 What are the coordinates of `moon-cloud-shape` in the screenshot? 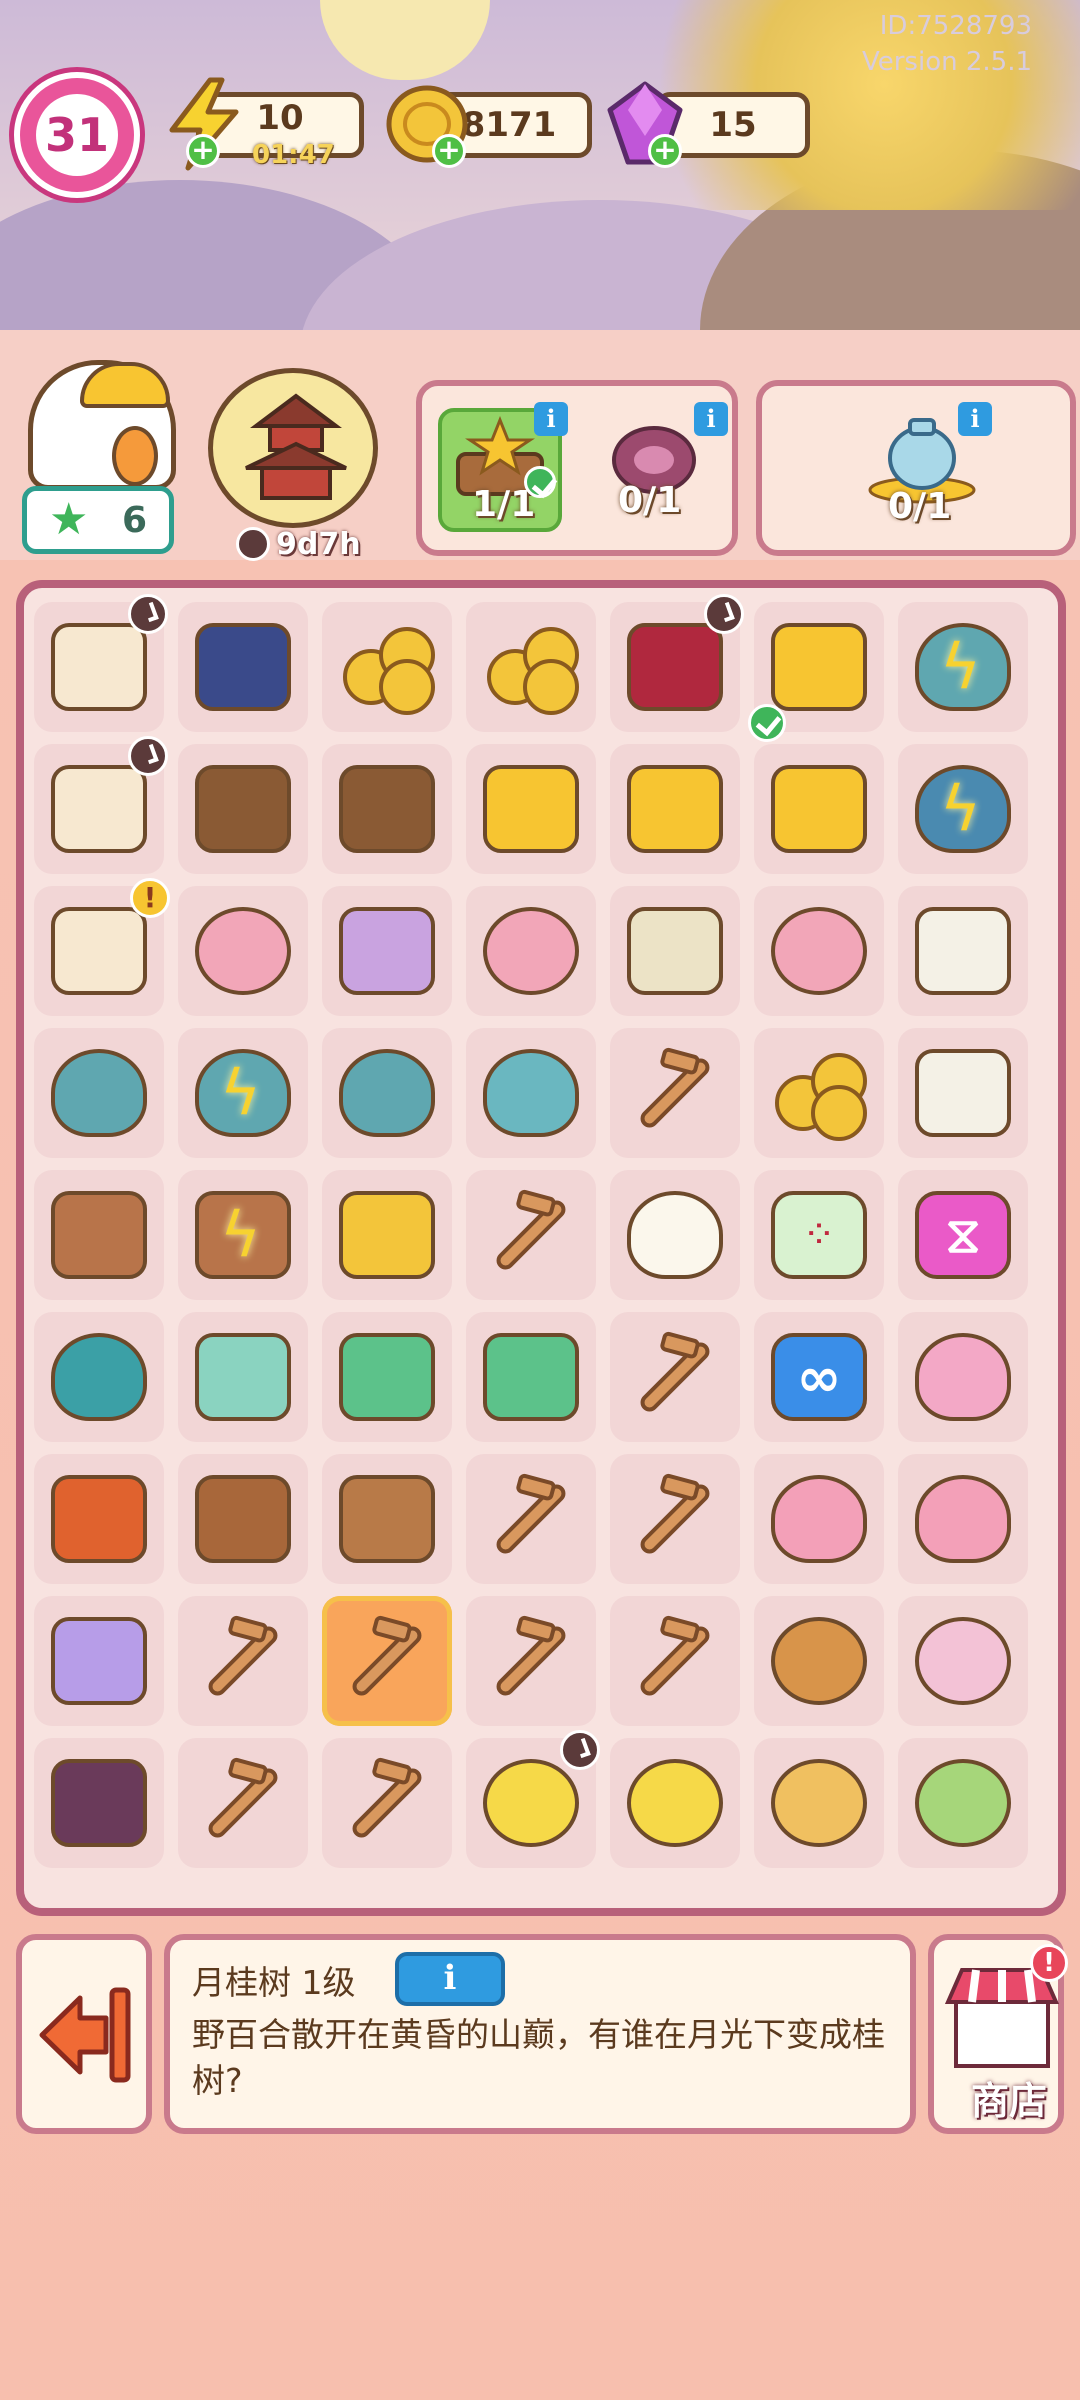 It's located at (675, 1803).